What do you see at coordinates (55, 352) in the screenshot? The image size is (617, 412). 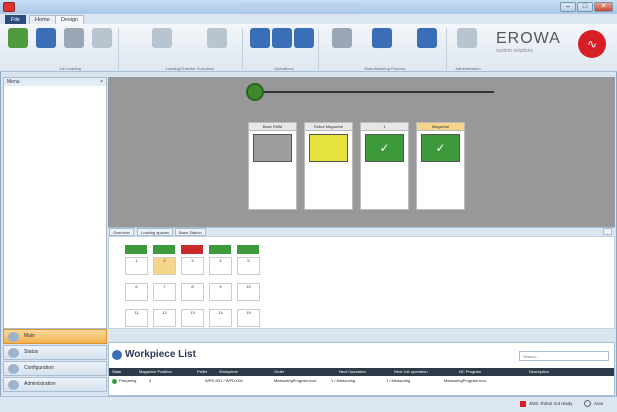 I see `nav-status: Status` at bounding box center [55, 352].